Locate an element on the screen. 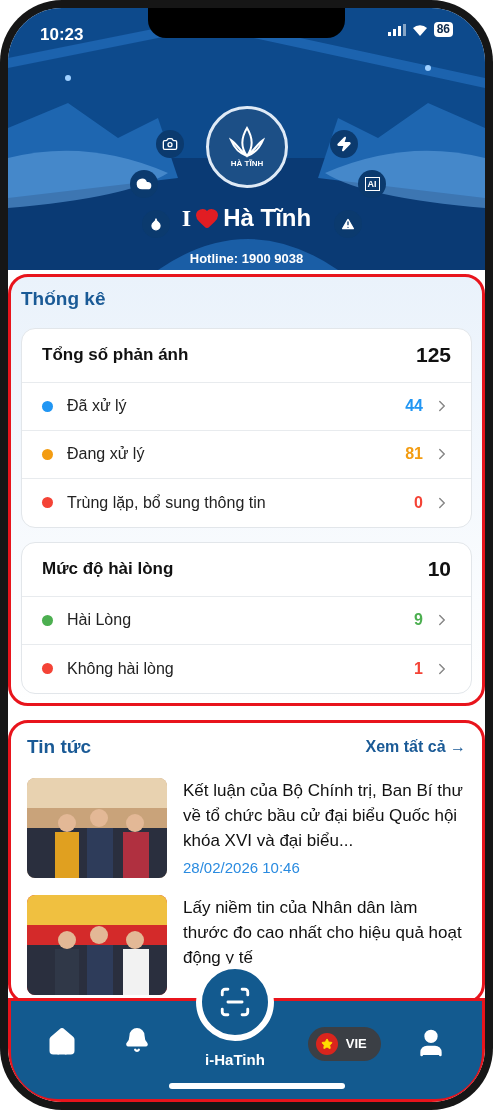 This screenshot has height=1117, width=493. stat-value: 44 is located at coordinates (414, 406).